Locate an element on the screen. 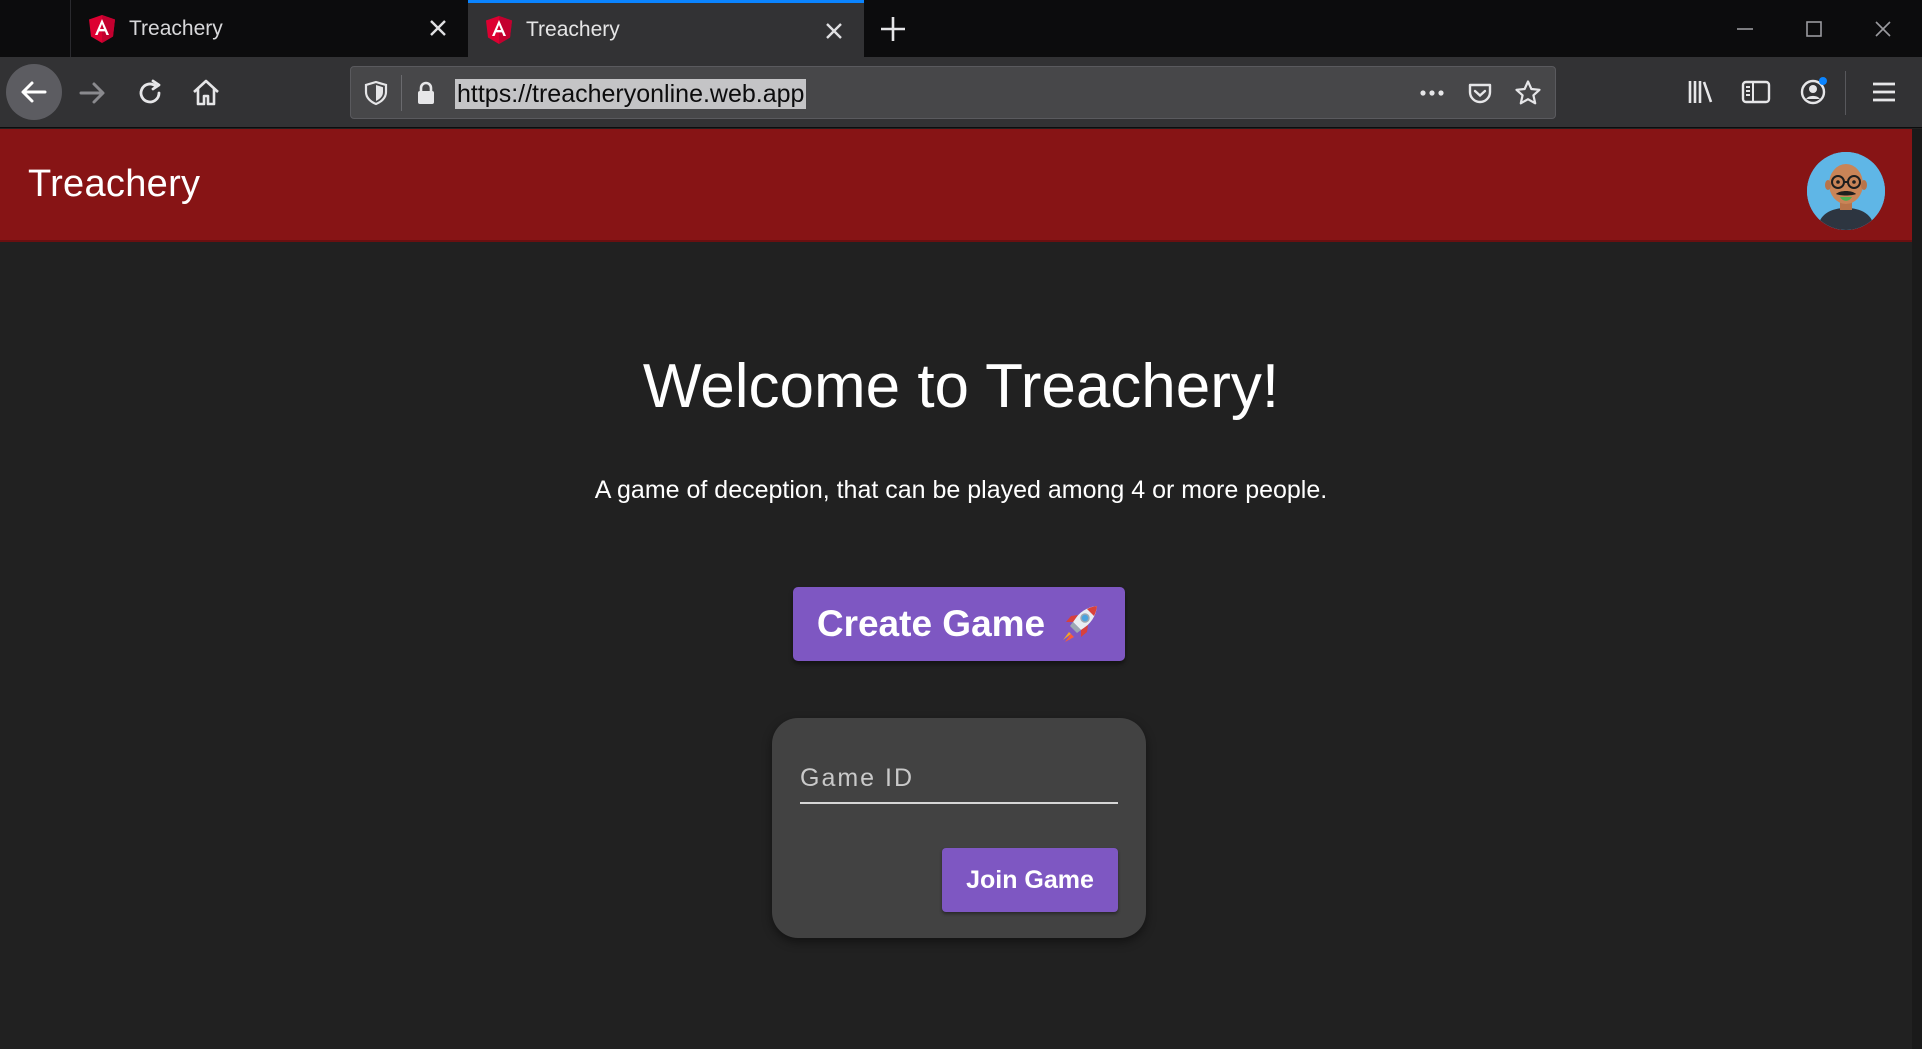  home-icon is located at coordinates (206, 92).